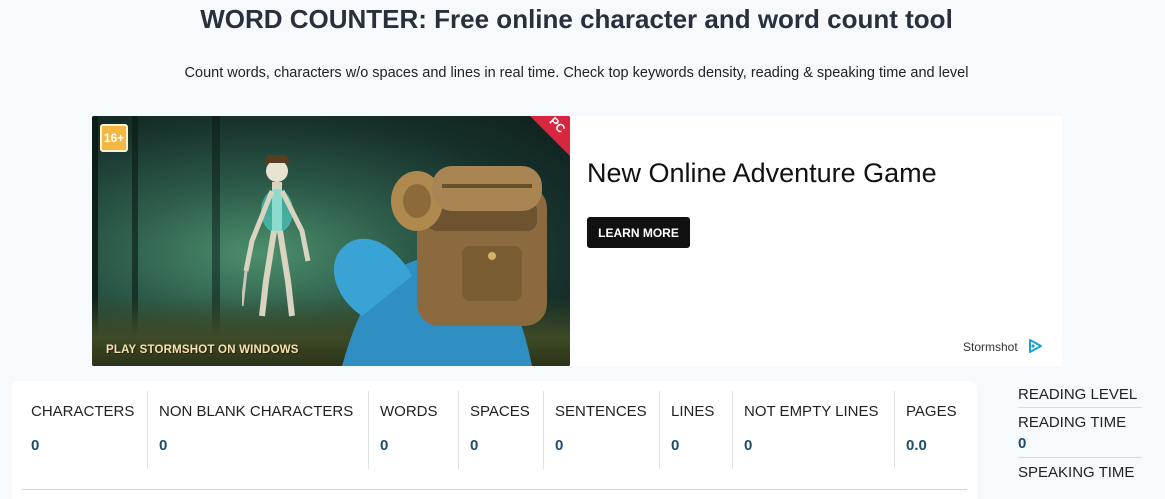  I want to click on reading-time-label: READING TIME, so click(1072, 422).